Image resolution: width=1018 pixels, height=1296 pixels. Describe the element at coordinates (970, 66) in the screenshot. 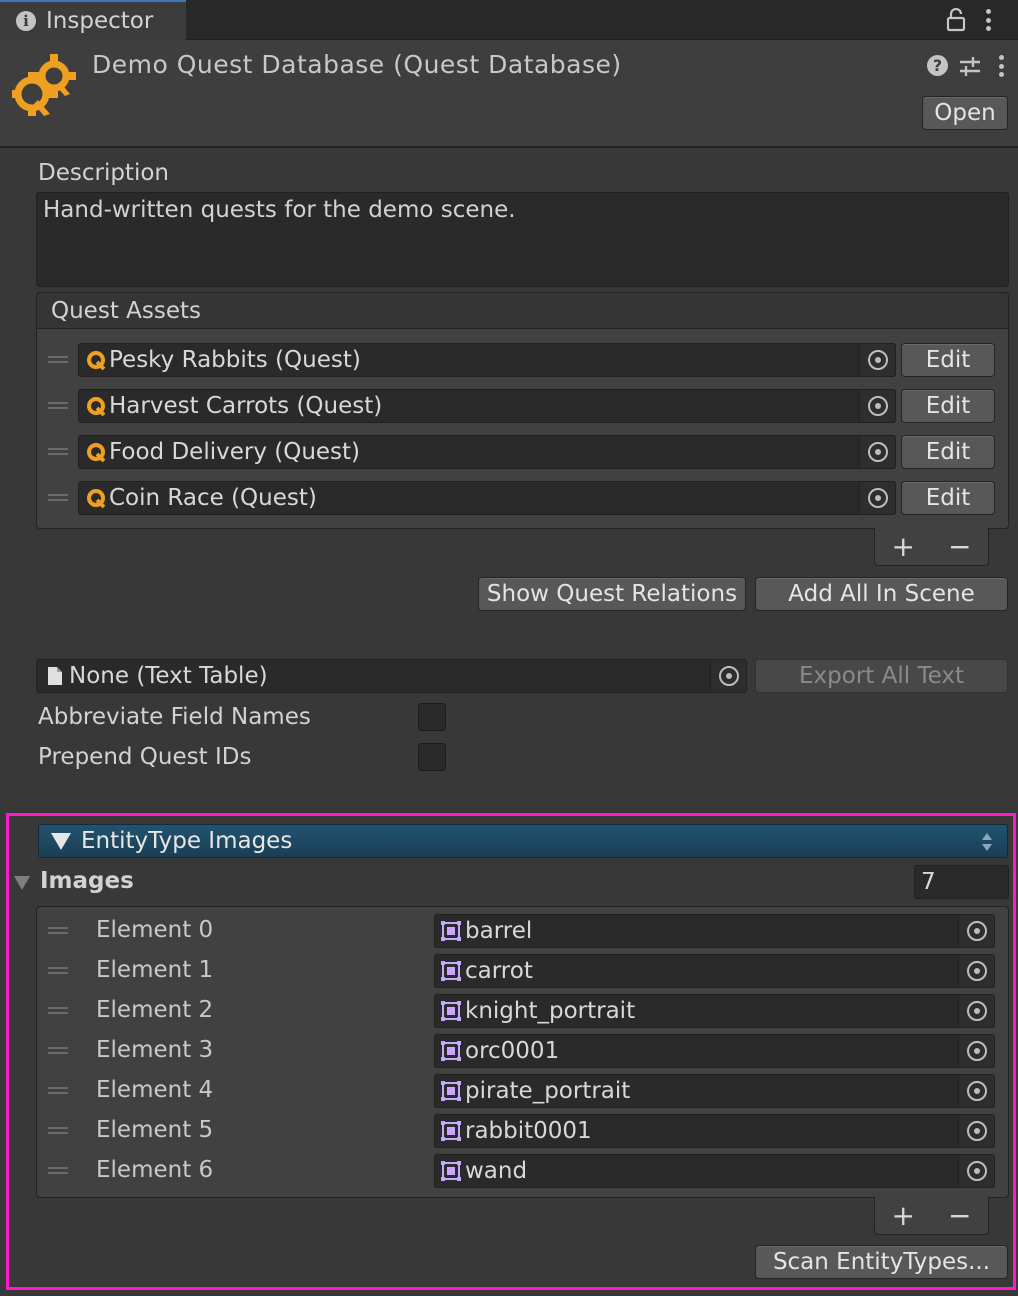

I see `presets-icon` at that location.